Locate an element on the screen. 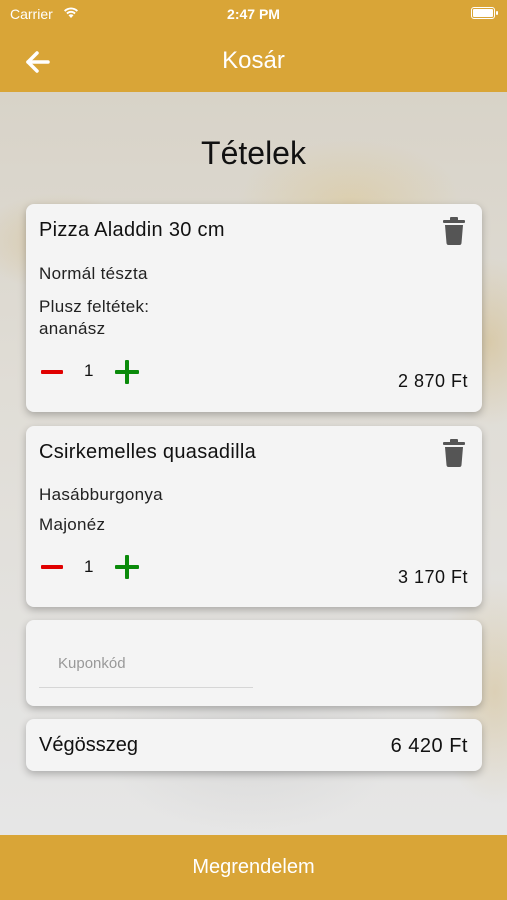 This screenshot has height=900, width=507. page-title: Kosár is located at coordinates (253, 60).